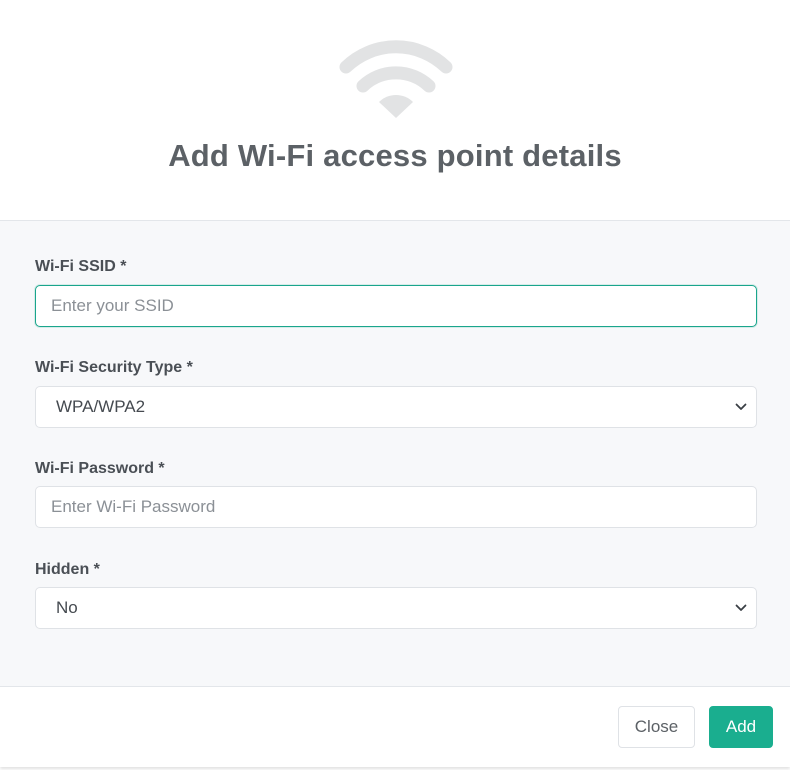 Image resolution: width=790 pixels, height=770 pixels. I want to click on security-type-value: WPA/WPA2, so click(101, 406).